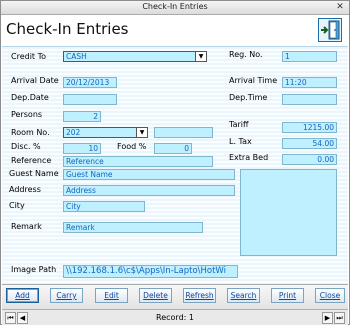 The height and width of the screenshot is (325, 350). What do you see at coordinates (35, 80) in the screenshot?
I see `arrival-date-label: Arrival Date` at bounding box center [35, 80].